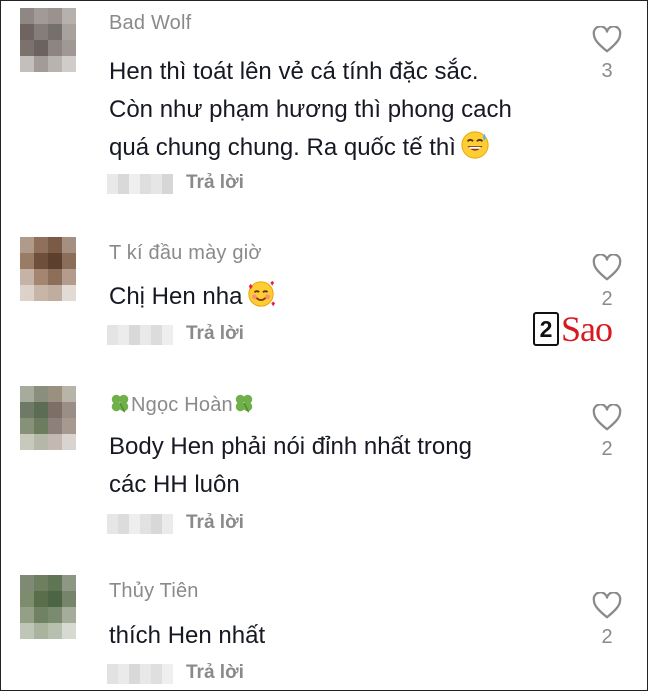  Describe the element at coordinates (187, 635) in the screenshot. I see `comment-line: thích Hen nhất` at that location.